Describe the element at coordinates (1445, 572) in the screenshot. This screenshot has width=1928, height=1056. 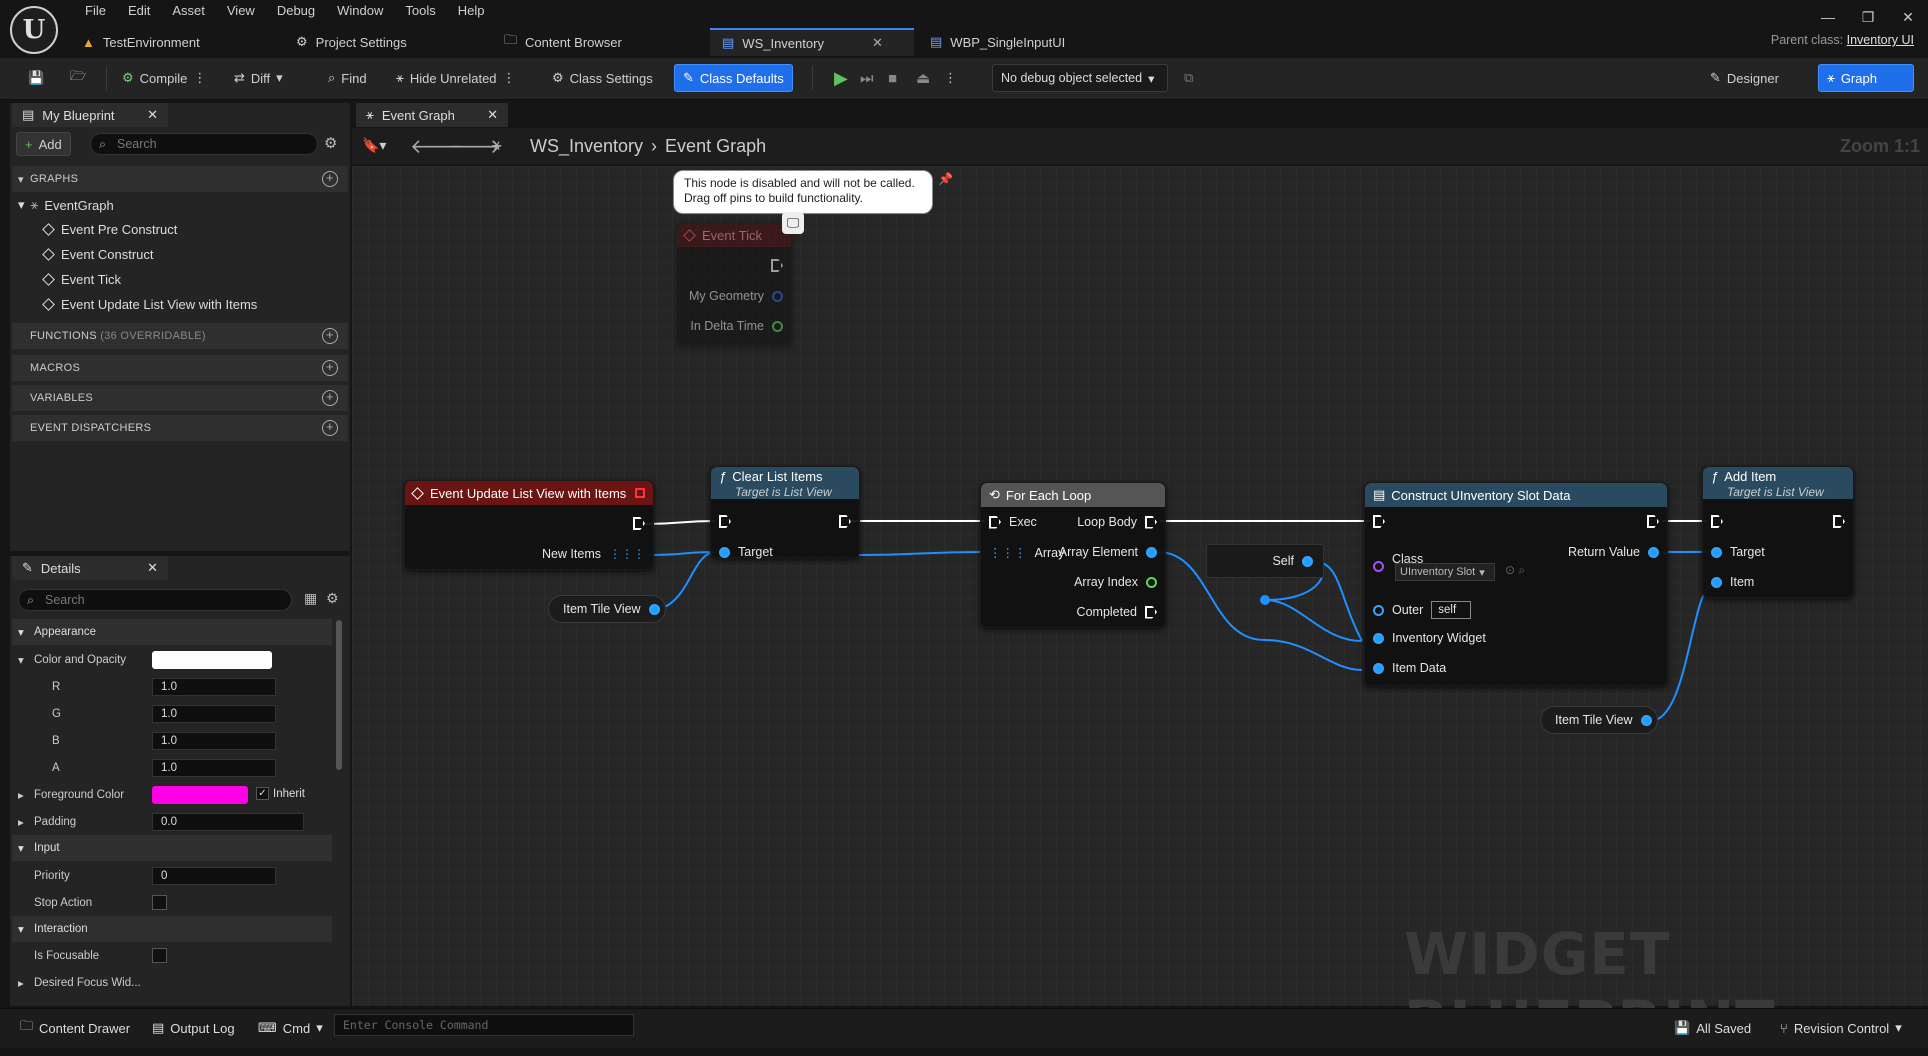
I see `class-select: UInventory Slot ▾` at that location.